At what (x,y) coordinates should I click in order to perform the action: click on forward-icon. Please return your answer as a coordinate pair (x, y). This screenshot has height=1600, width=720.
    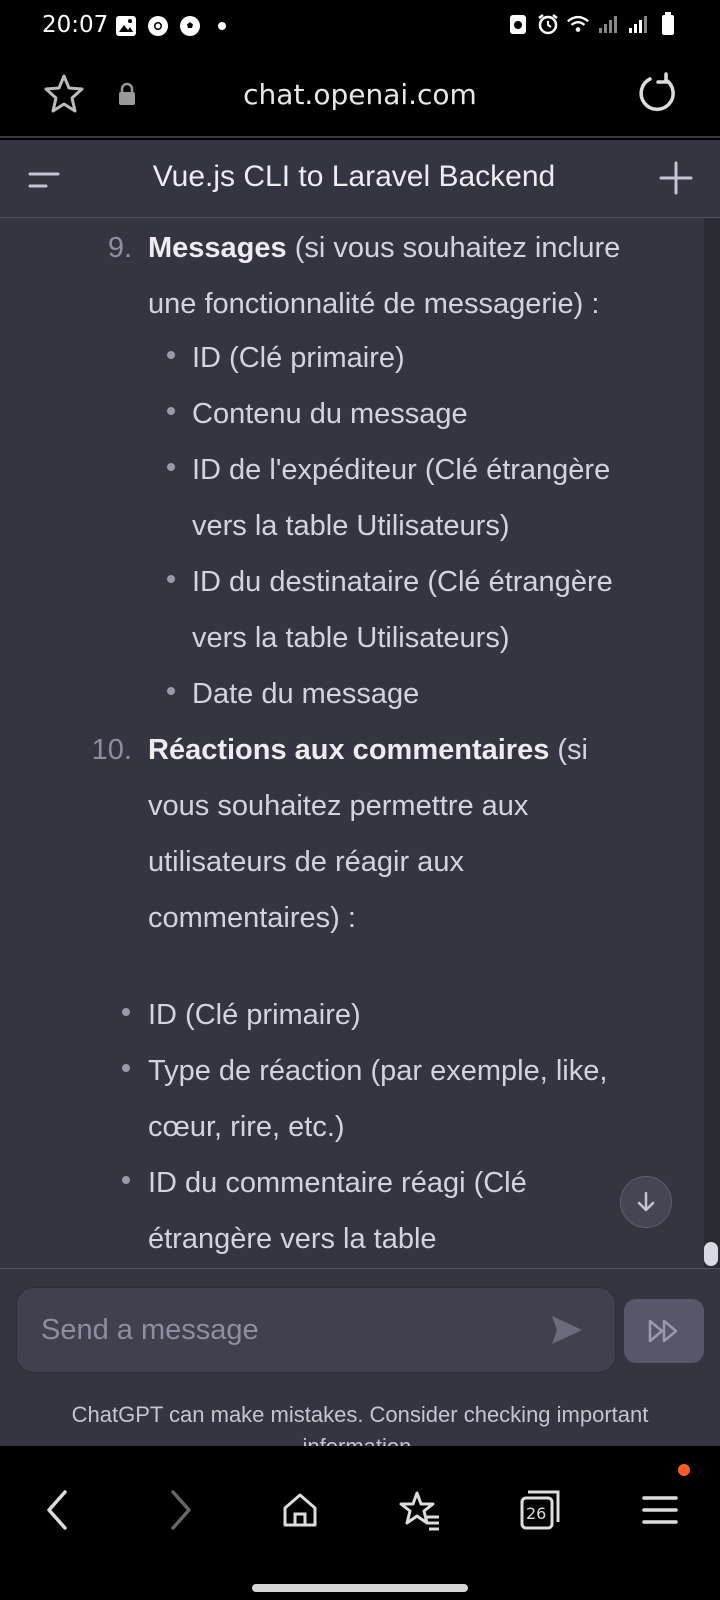
    Looking at the image, I should click on (180, 1510).